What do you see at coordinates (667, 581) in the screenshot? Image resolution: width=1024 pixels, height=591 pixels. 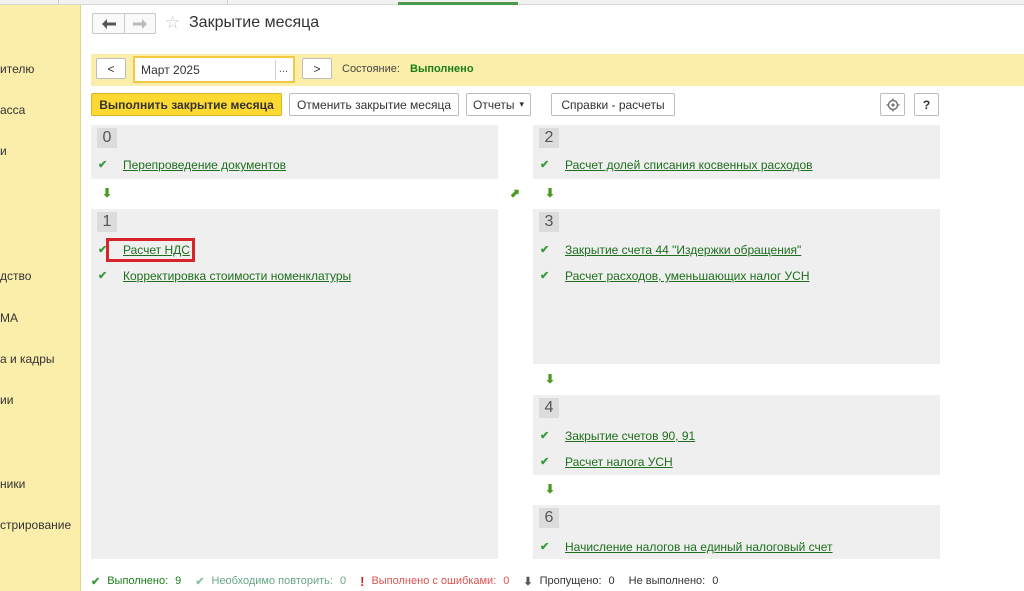 I see `notdone-label: Не выполнено:` at bounding box center [667, 581].